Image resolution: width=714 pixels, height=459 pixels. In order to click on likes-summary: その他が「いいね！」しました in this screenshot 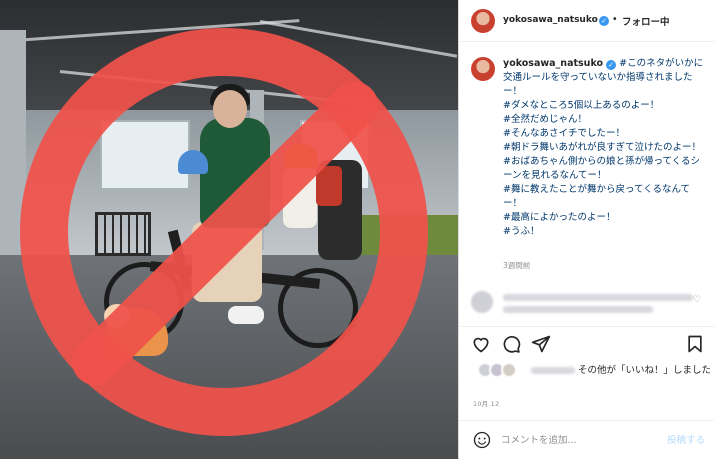, I will do `click(590, 377)`.